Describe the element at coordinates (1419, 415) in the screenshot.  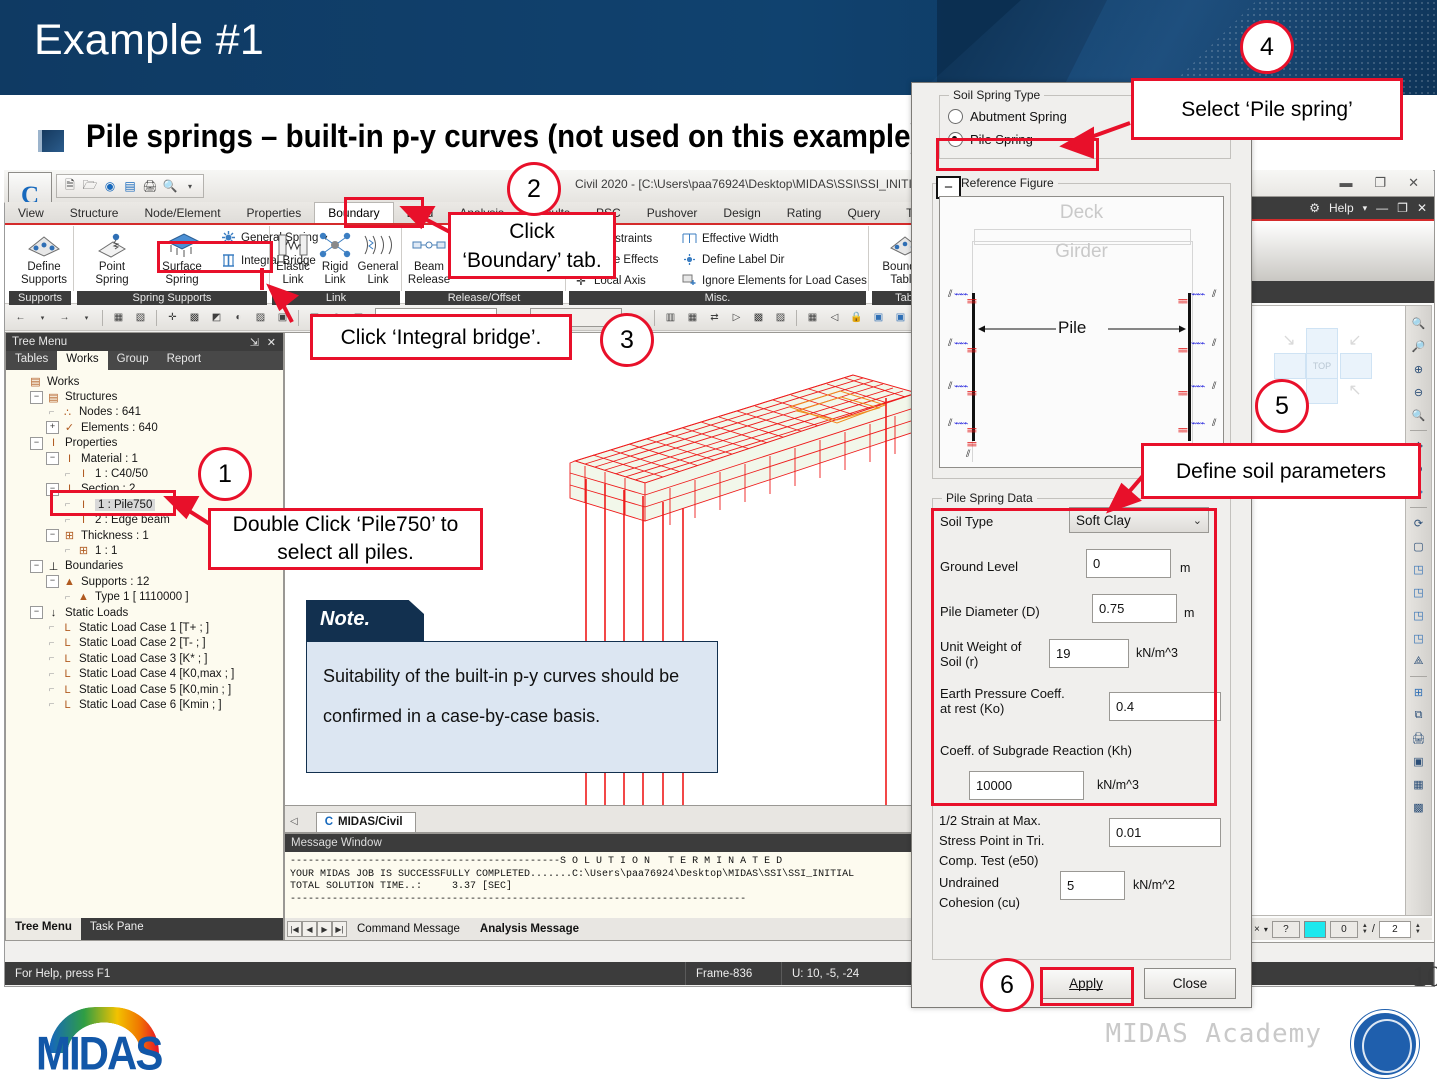
I see `zoom-fit-icon: 🔍` at that location.